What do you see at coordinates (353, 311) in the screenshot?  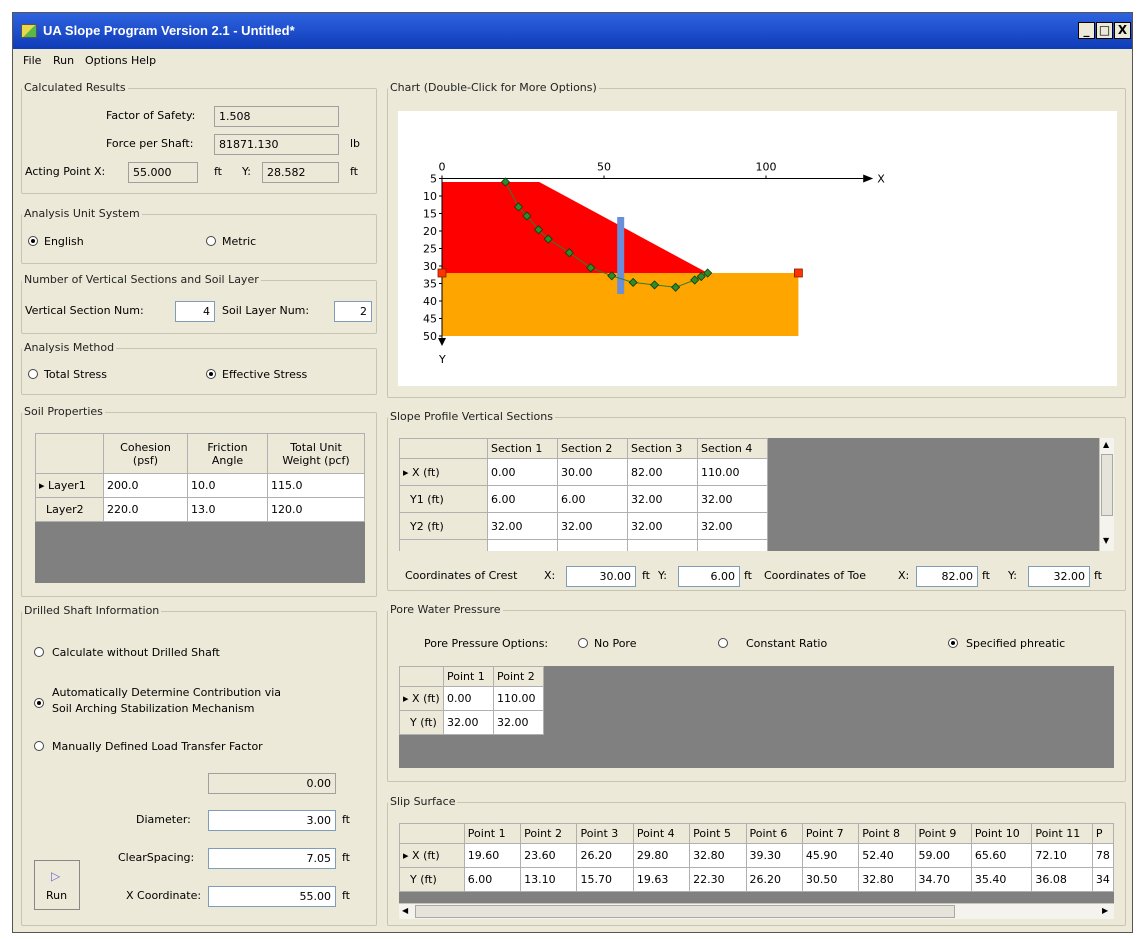 I see `soil-layer-field: 2` at bounding box center [353, 311].